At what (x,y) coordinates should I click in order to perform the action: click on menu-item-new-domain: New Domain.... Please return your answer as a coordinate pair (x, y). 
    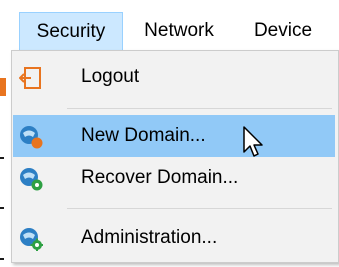
    Looking at the image, I should click on (174, 136).